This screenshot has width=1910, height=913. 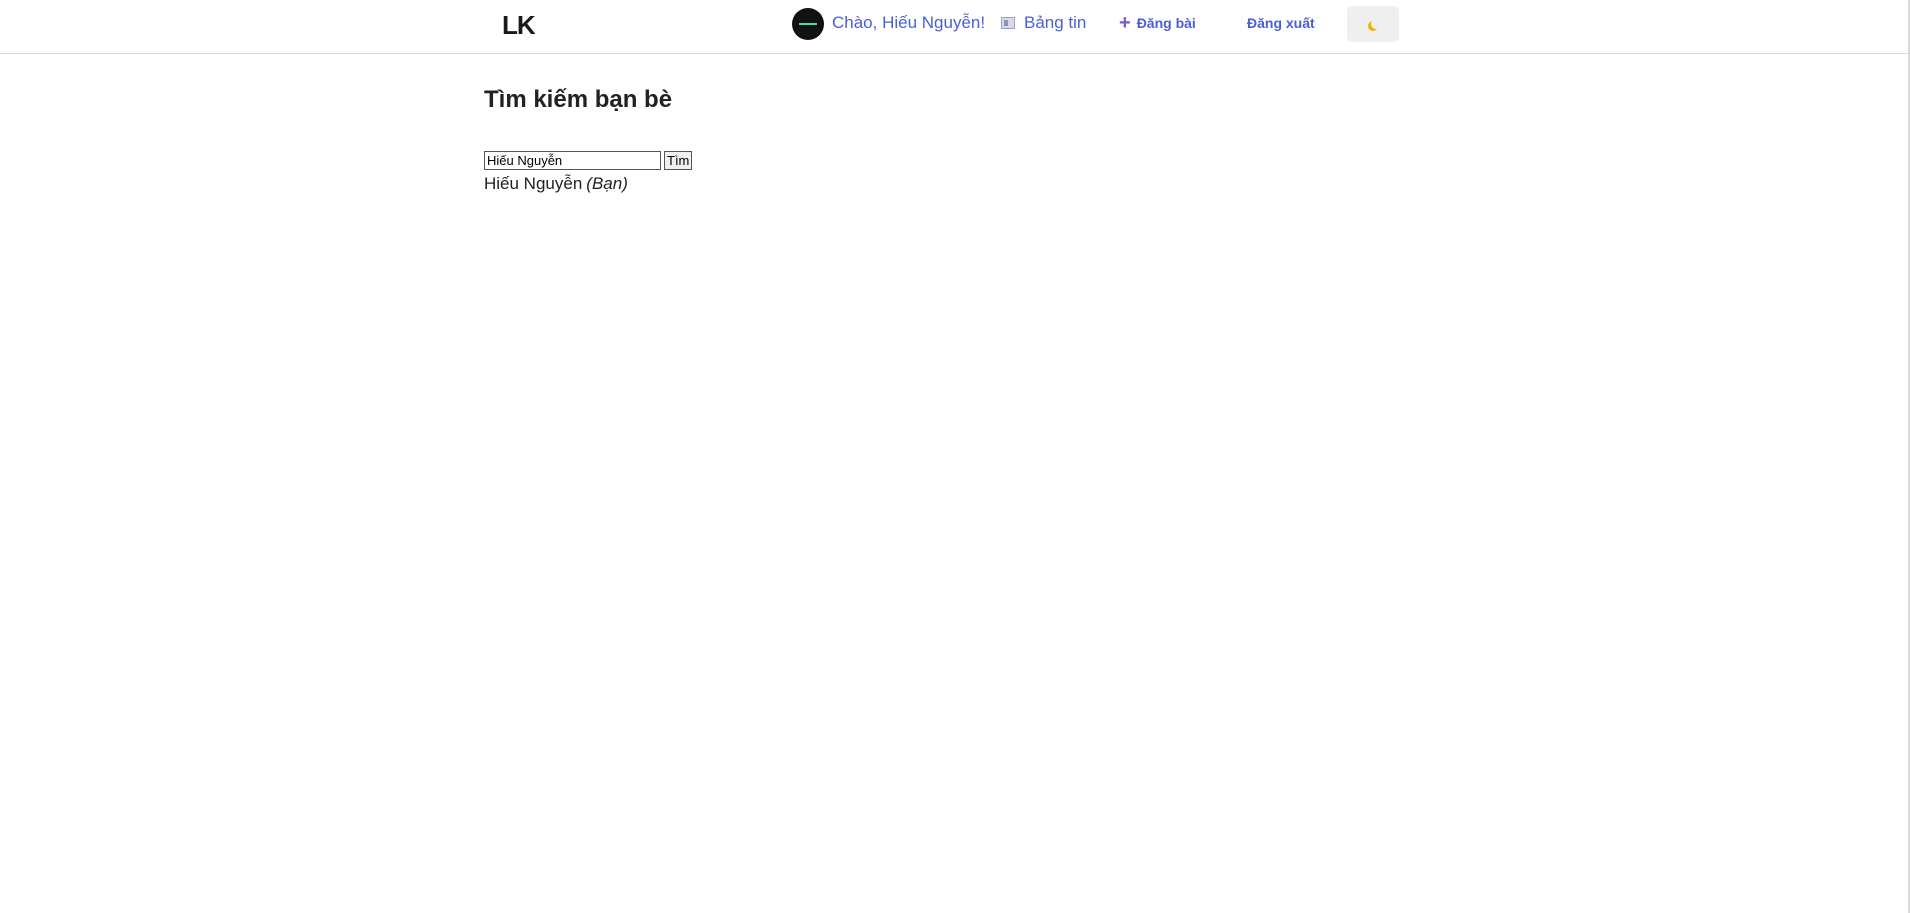 I want to click on search-form: Tìm, so click(x=588, y=160).